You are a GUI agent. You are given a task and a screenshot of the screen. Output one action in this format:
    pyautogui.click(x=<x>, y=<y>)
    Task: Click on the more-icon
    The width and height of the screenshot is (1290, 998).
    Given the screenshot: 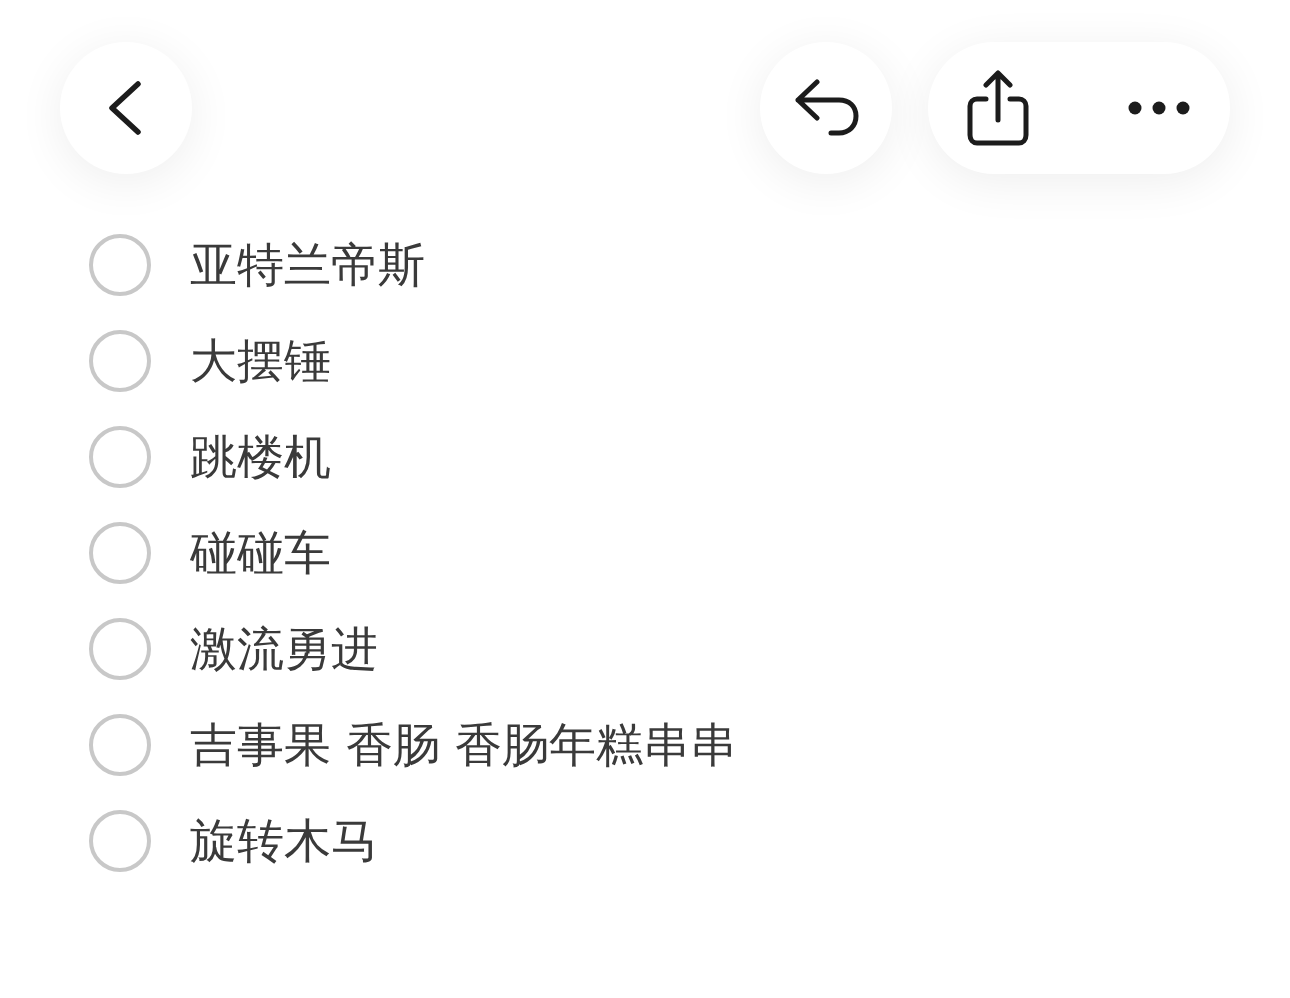 What is the action you would take?
    pyautogui.click(x=1159, y=108)
    